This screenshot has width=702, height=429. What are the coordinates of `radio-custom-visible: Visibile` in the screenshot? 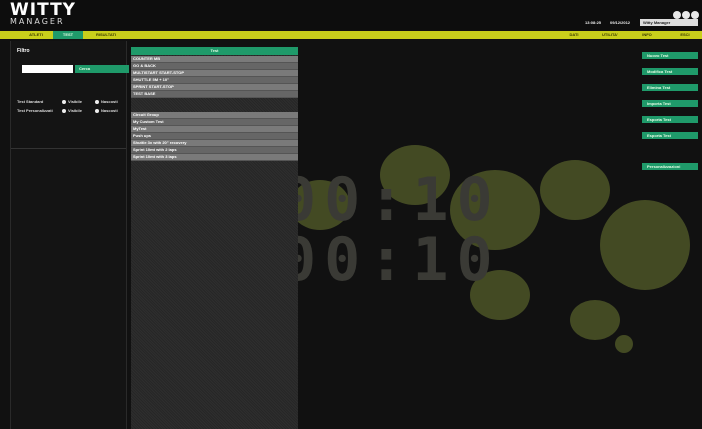 It's located at (72, 110).